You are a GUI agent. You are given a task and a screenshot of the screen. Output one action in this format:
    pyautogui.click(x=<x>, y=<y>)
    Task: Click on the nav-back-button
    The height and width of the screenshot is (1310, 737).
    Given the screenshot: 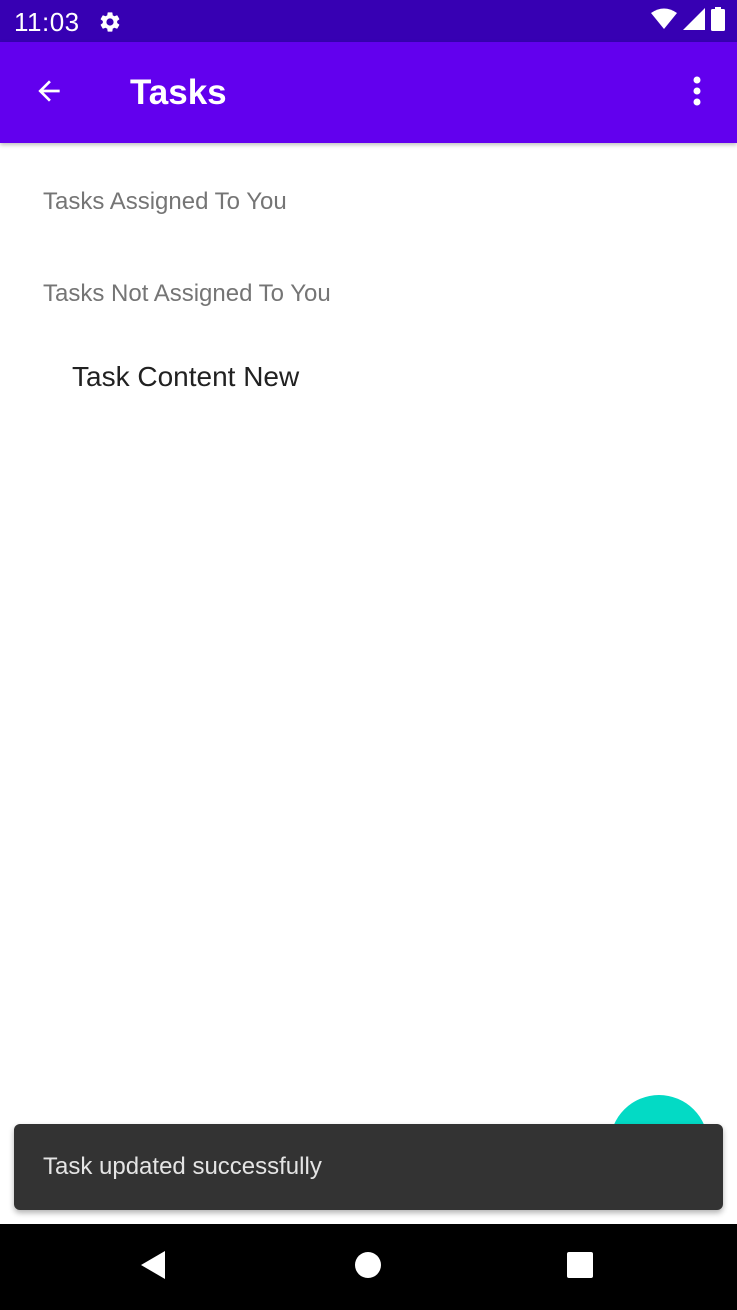 What is the action you would take?
    pyautogui.click(x=153, y=1267)
    